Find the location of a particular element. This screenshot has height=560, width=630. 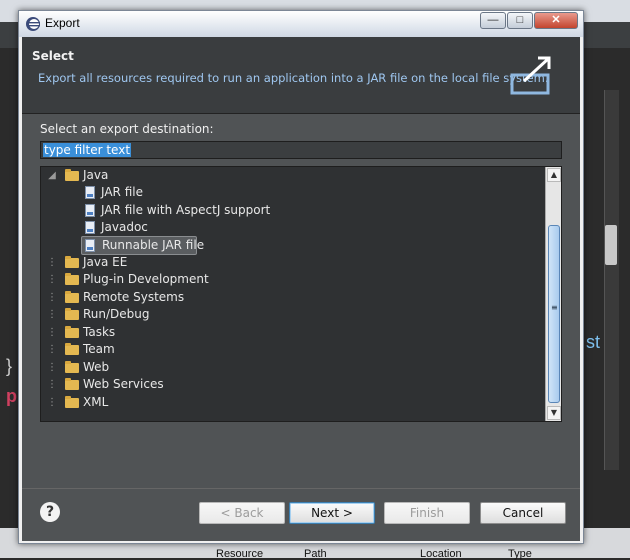

tree-item-label: Runnable JAR file is located at coordinates (153, 245).